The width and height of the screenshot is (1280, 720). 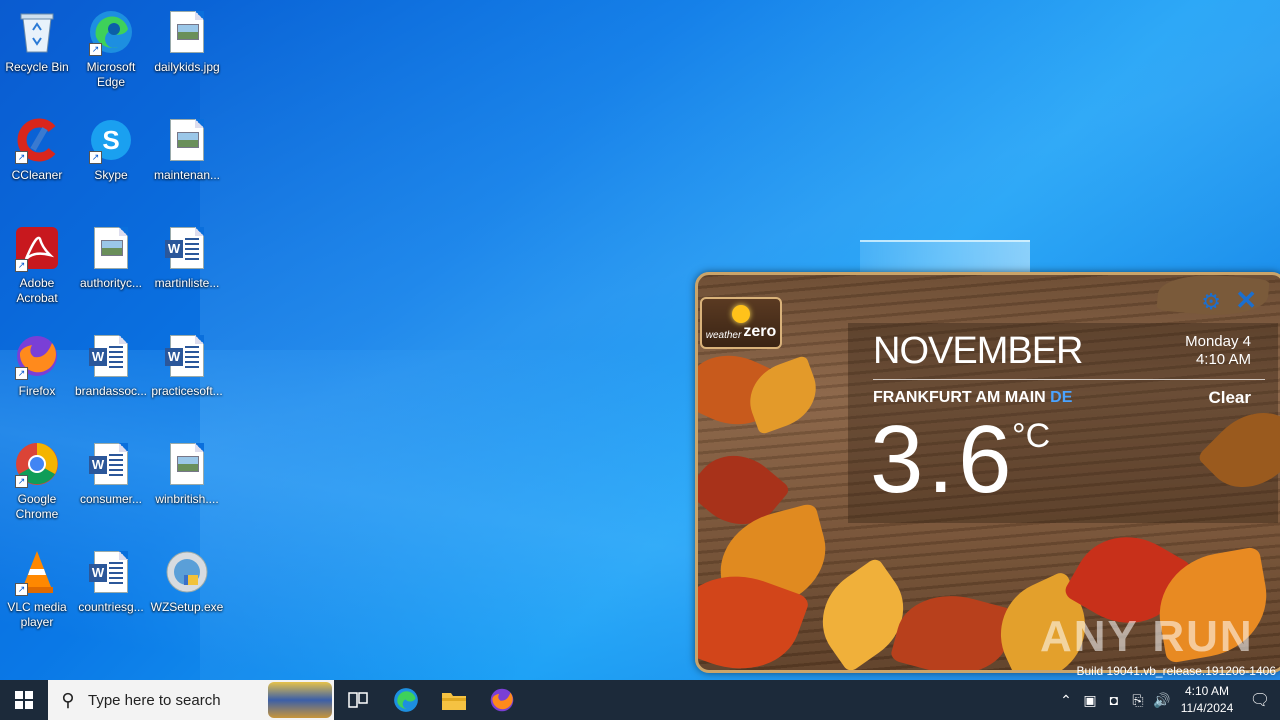 I want to click on file-explorer-icon, so click(x=454, y=701).